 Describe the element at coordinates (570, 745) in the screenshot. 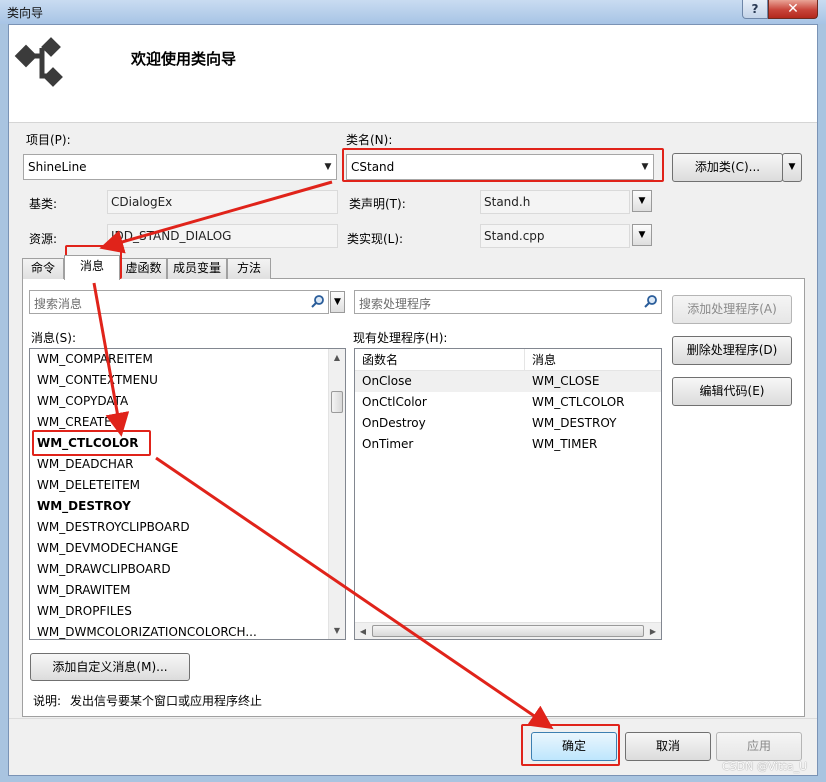

I see `annotation-box-ok` at that location.